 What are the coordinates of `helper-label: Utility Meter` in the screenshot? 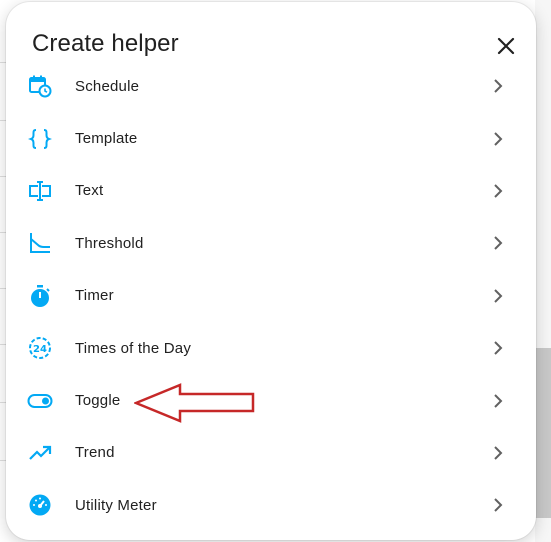 It's located at (116, 505).